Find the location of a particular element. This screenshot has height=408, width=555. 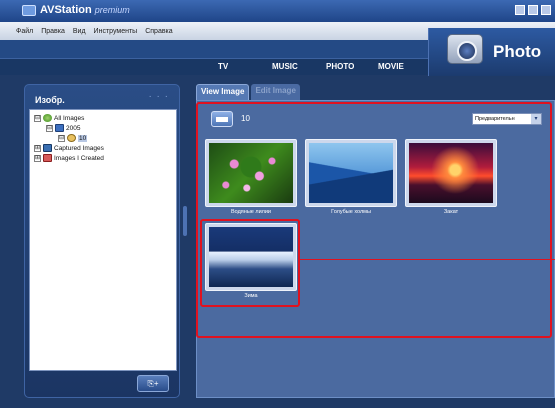

tree-node-captured-images: ⊞ Captured Images is located at coordinates (69, 148).